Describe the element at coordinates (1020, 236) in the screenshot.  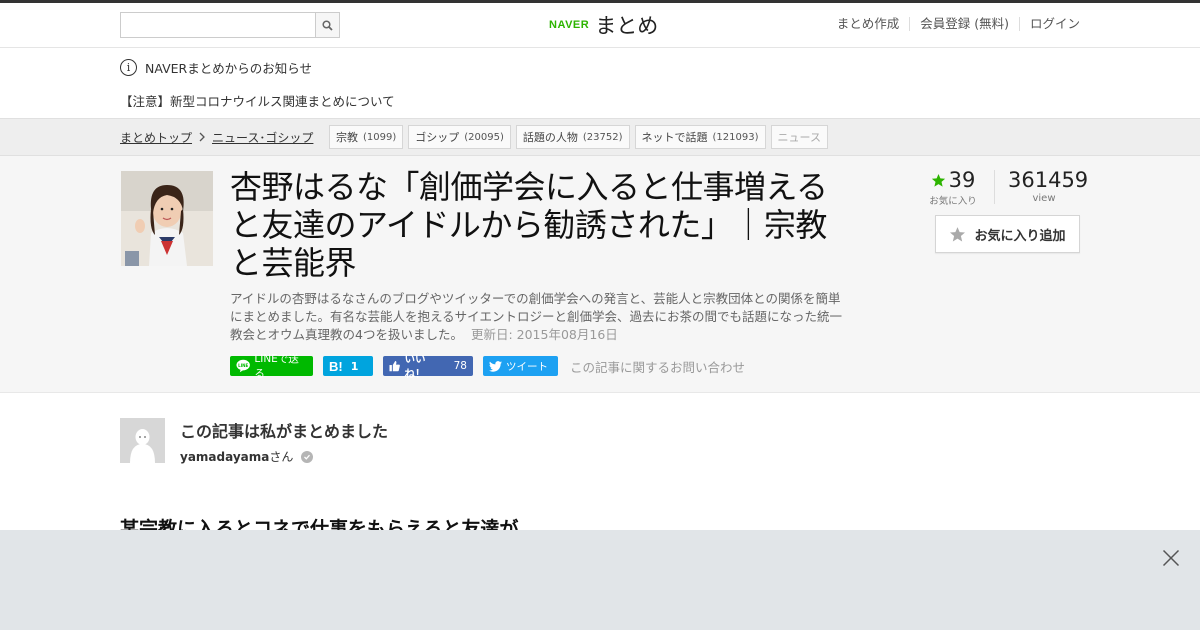
I see `add-favorite-label: お気に入り追加` at that location.